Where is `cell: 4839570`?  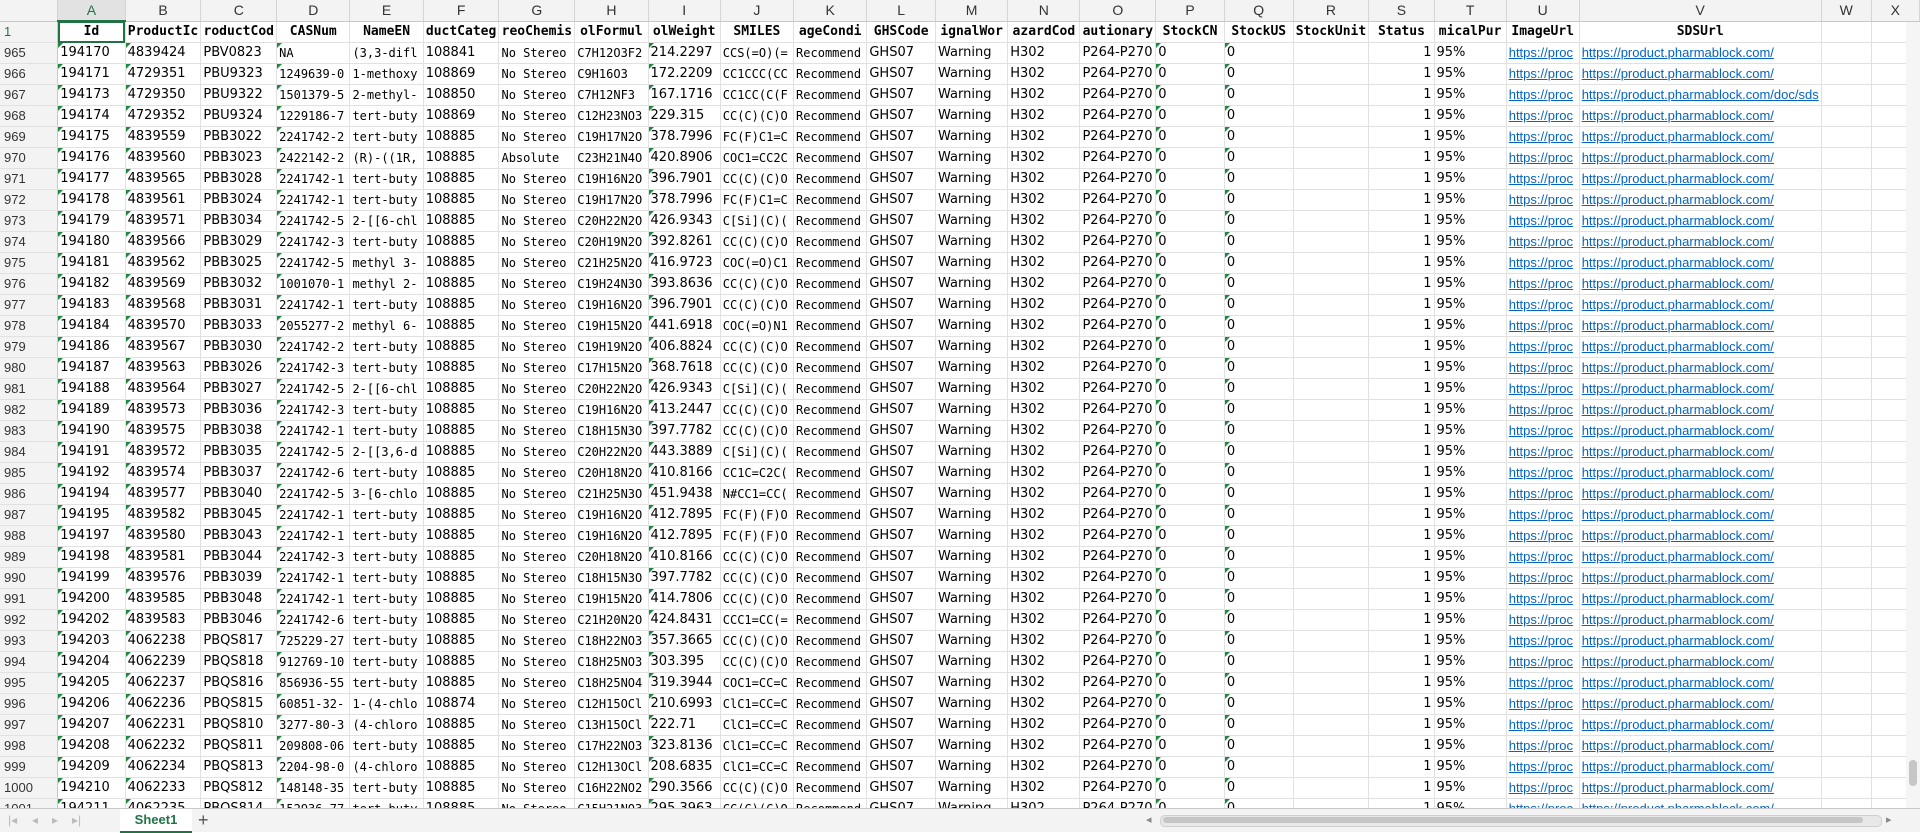
cell: 4839570 is located at coordinates (163, 326).